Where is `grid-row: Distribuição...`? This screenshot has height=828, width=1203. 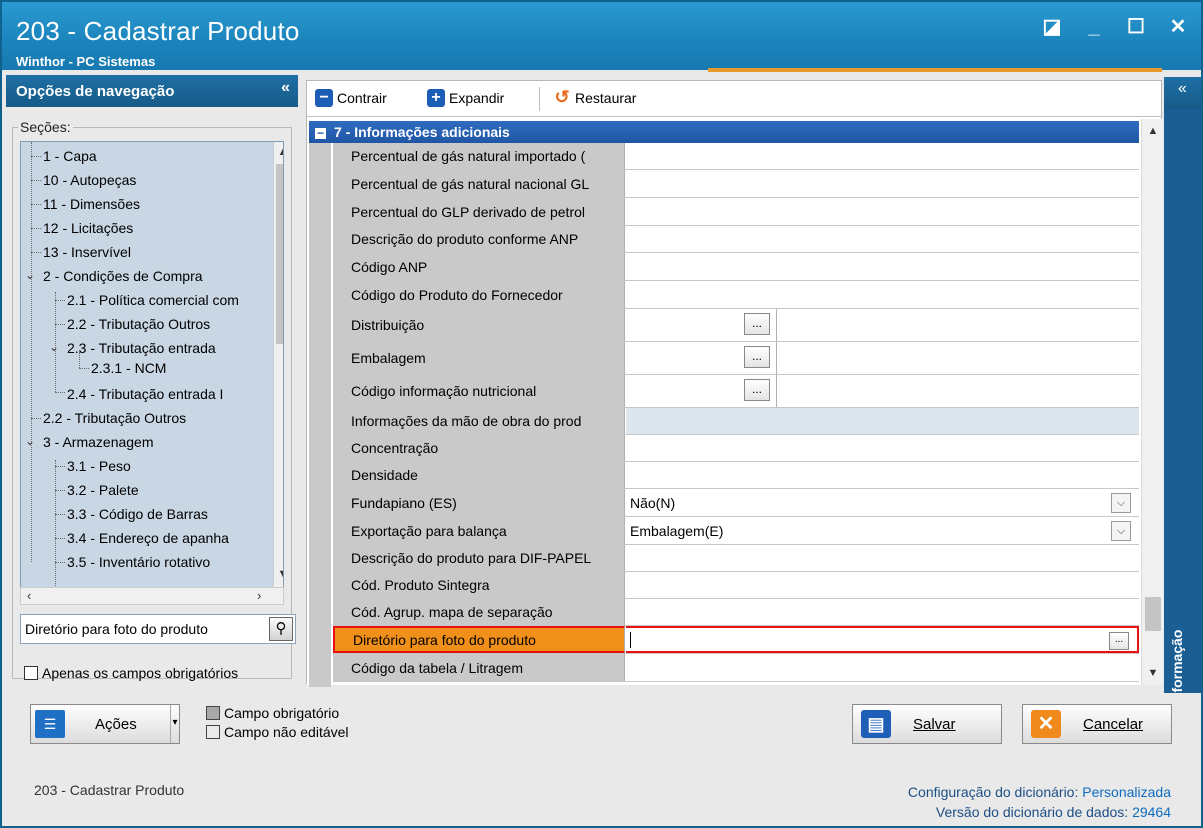
grid-row: Distribuição... is located at coordinates (736, 325).